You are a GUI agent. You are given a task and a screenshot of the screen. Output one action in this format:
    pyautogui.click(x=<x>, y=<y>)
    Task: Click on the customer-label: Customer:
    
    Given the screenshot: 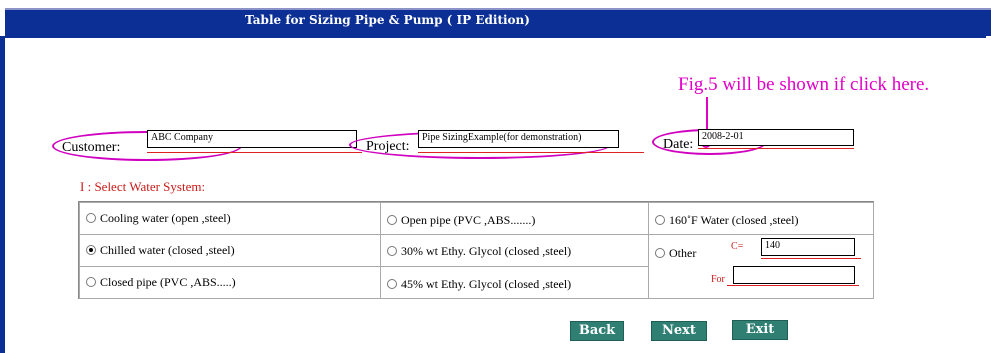 What is the action you would take?
    pyautogui.click(x=91, y=147)
    